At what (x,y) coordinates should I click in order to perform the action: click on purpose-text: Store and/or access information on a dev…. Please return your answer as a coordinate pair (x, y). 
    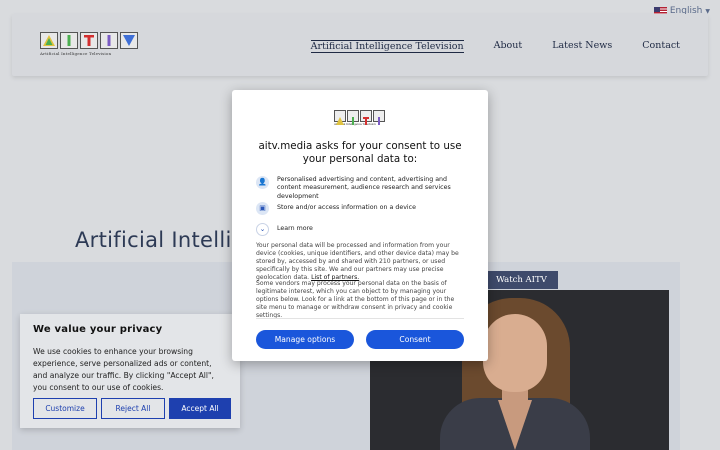
    Looking at the image, I should click on (347, 208).